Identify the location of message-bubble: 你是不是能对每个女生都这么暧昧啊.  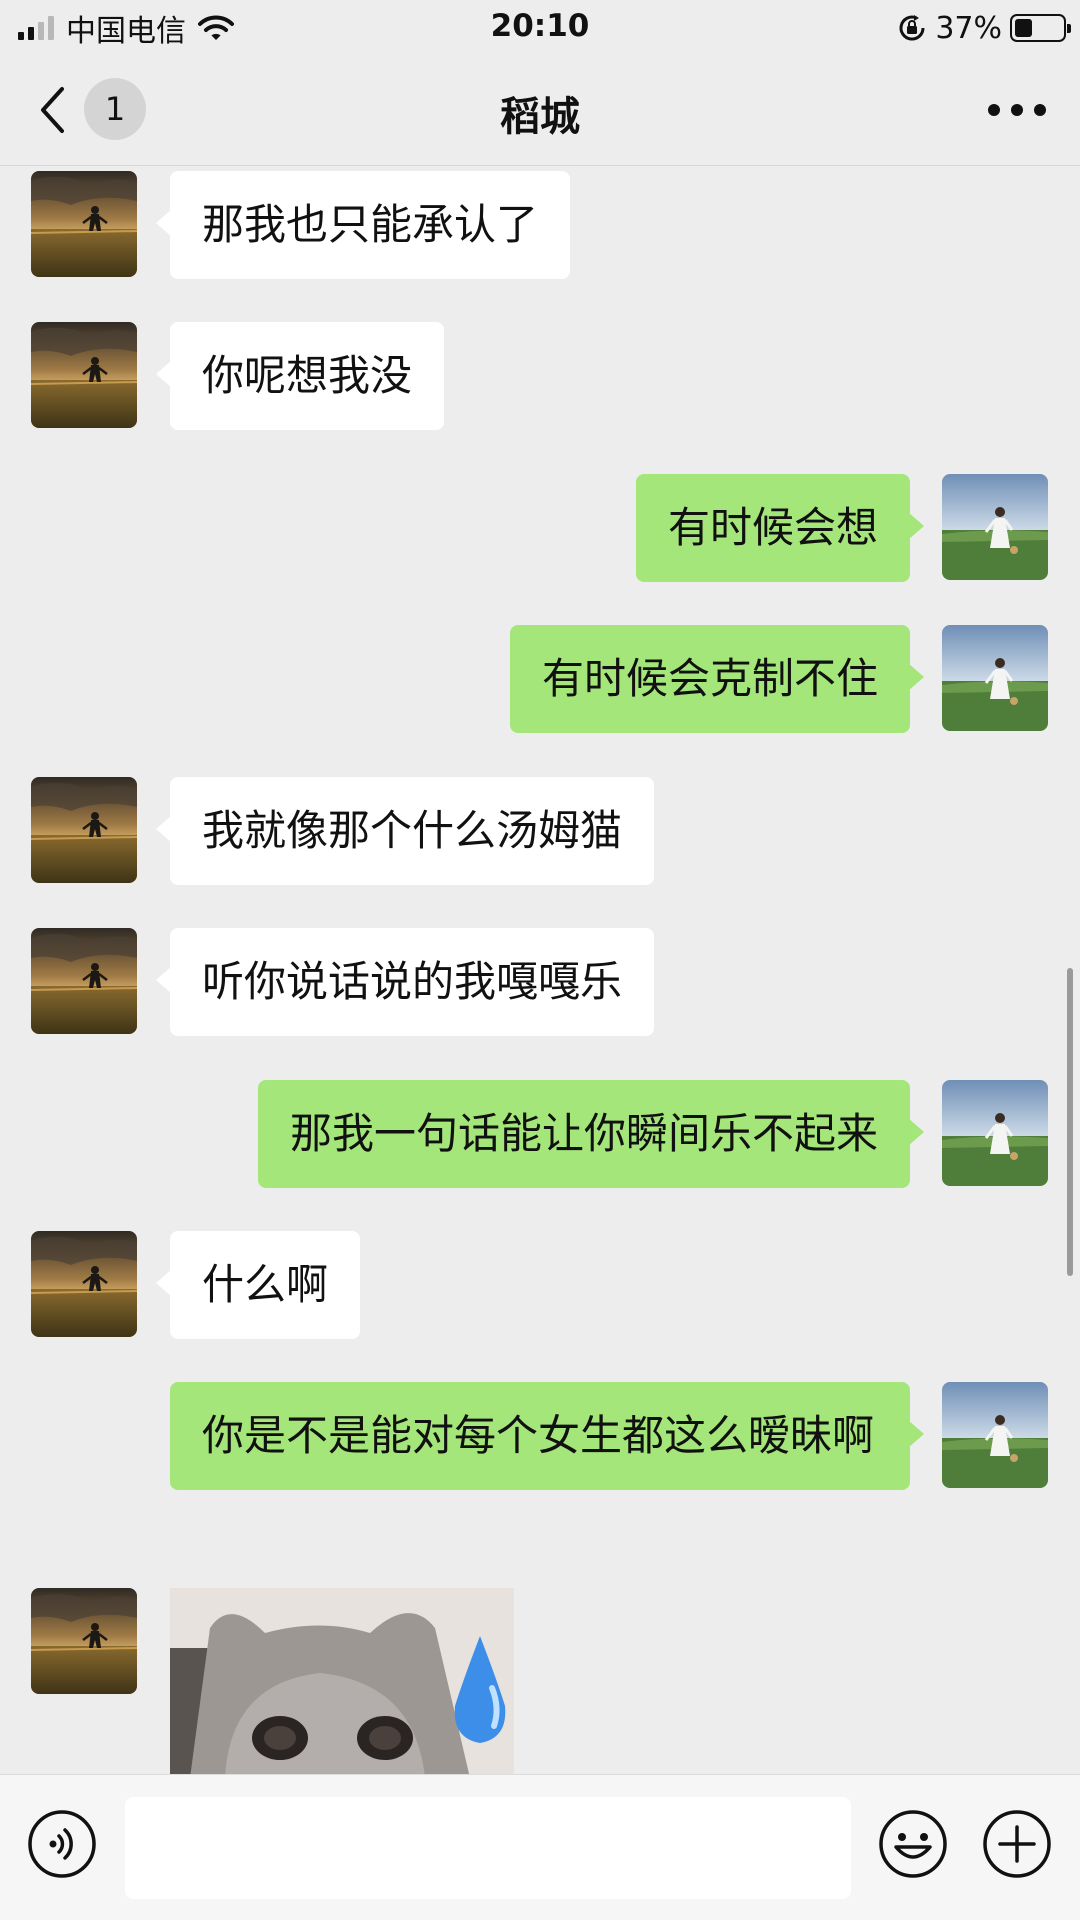
(547, 1436).